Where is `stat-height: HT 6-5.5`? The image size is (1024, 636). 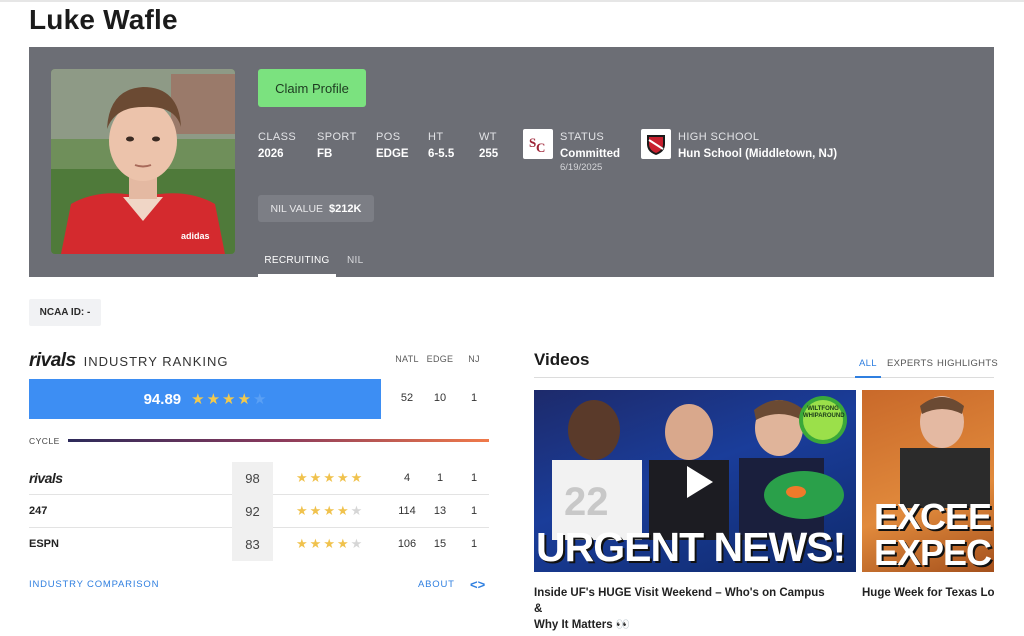 stat-height: HT 6-5.5 is located at coordinates (441, 145).